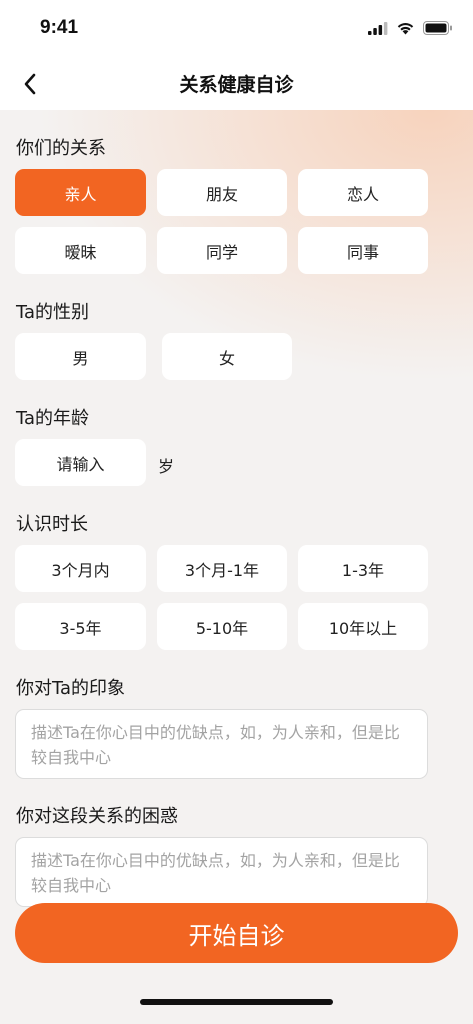 The image size is (473, 1024). What do you see at coordinates (236, 1002) in the screenshot?
I see `home-indicator` at bounding box center [236, 1002].